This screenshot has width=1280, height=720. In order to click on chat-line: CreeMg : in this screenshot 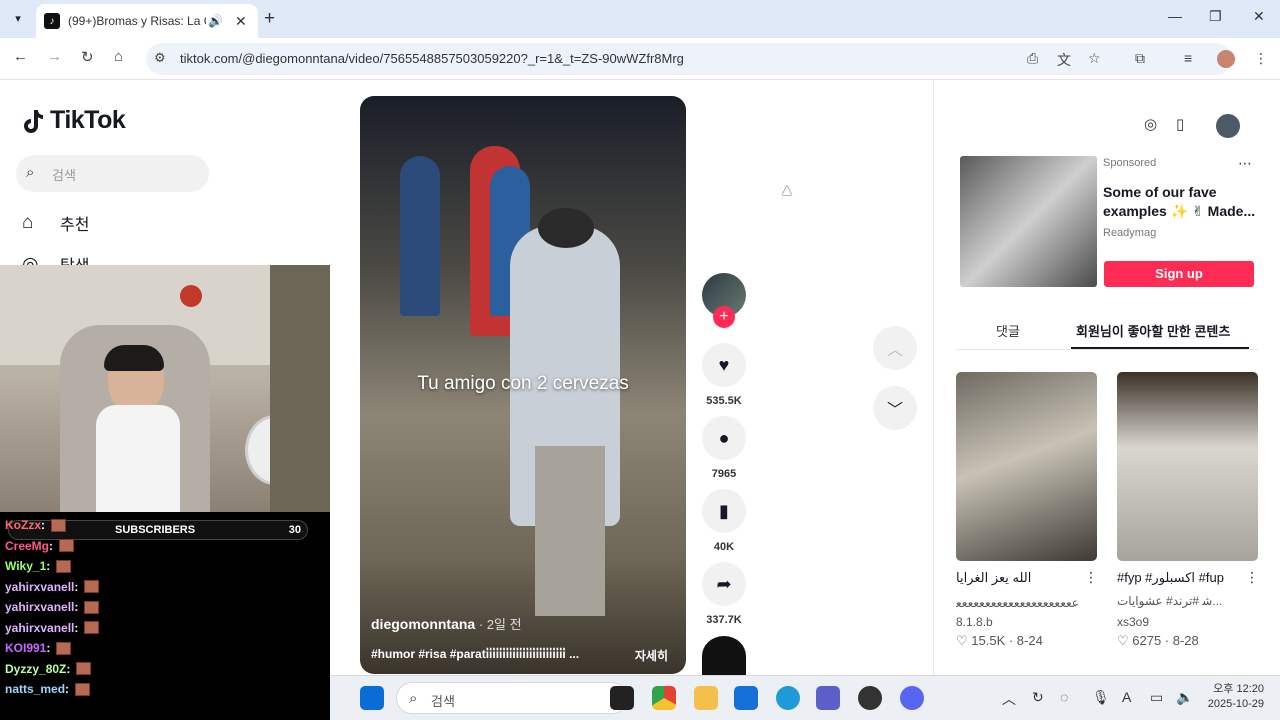, I will do `click(40, 545)`.